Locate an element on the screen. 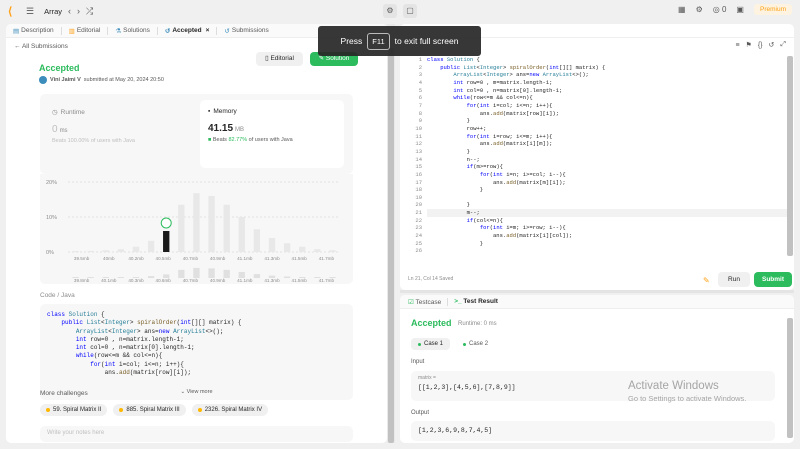 This screenshot has height=449, width=800. problem-list-title: Array is located at coordinates (53, 11).